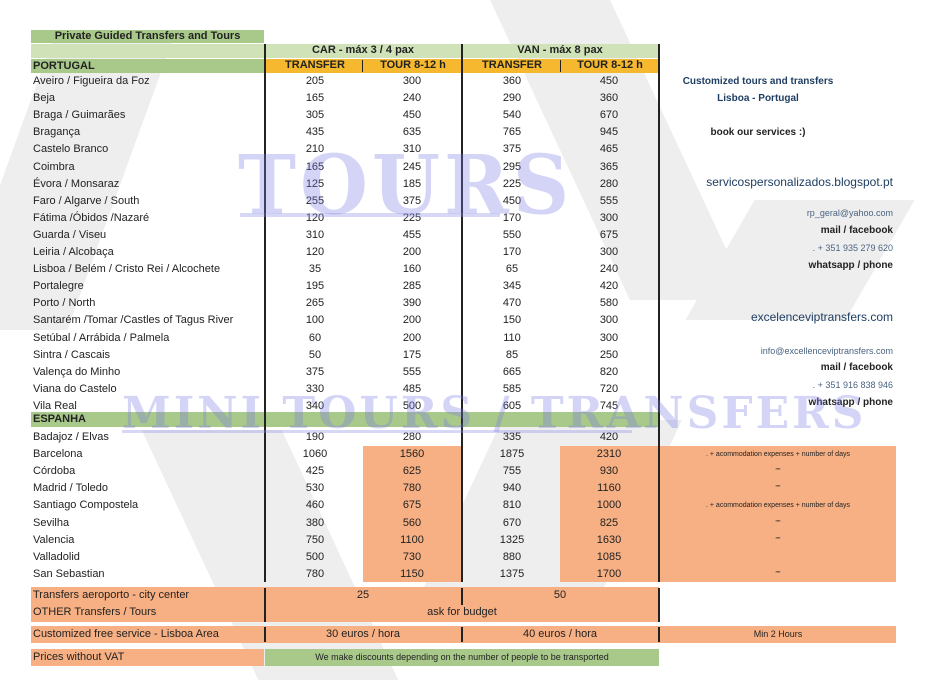 This screenshot has height=700, width=933. Describe the element at coordinates (126, 634) in the screenshot. I see `custom-label: Customized free service - Lisboa Area` at that location.